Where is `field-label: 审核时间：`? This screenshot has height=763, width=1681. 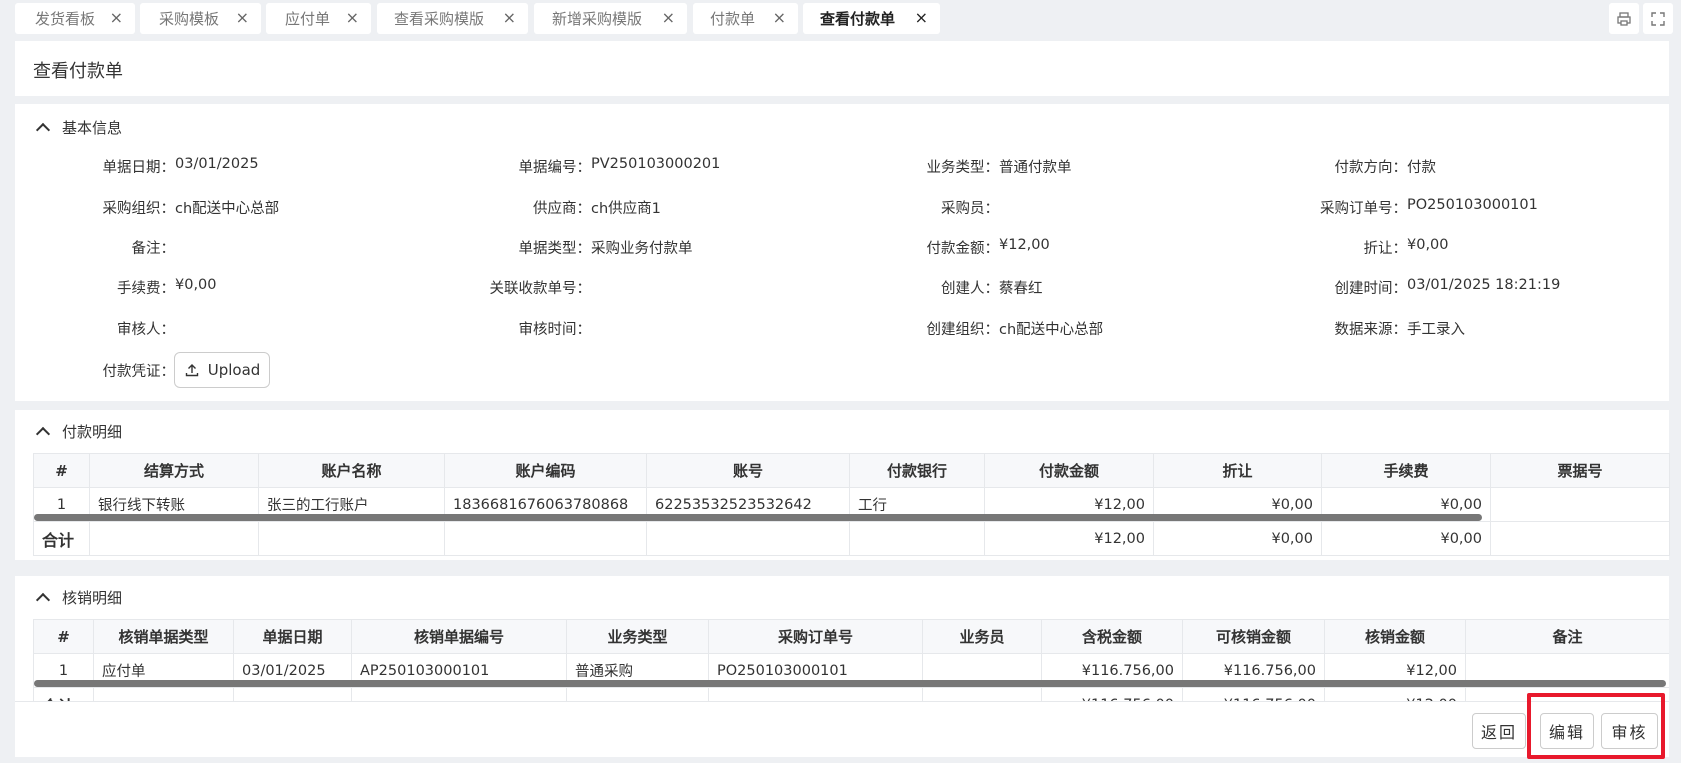 field-label: 审核时间： is located at coordinates (555, 330).